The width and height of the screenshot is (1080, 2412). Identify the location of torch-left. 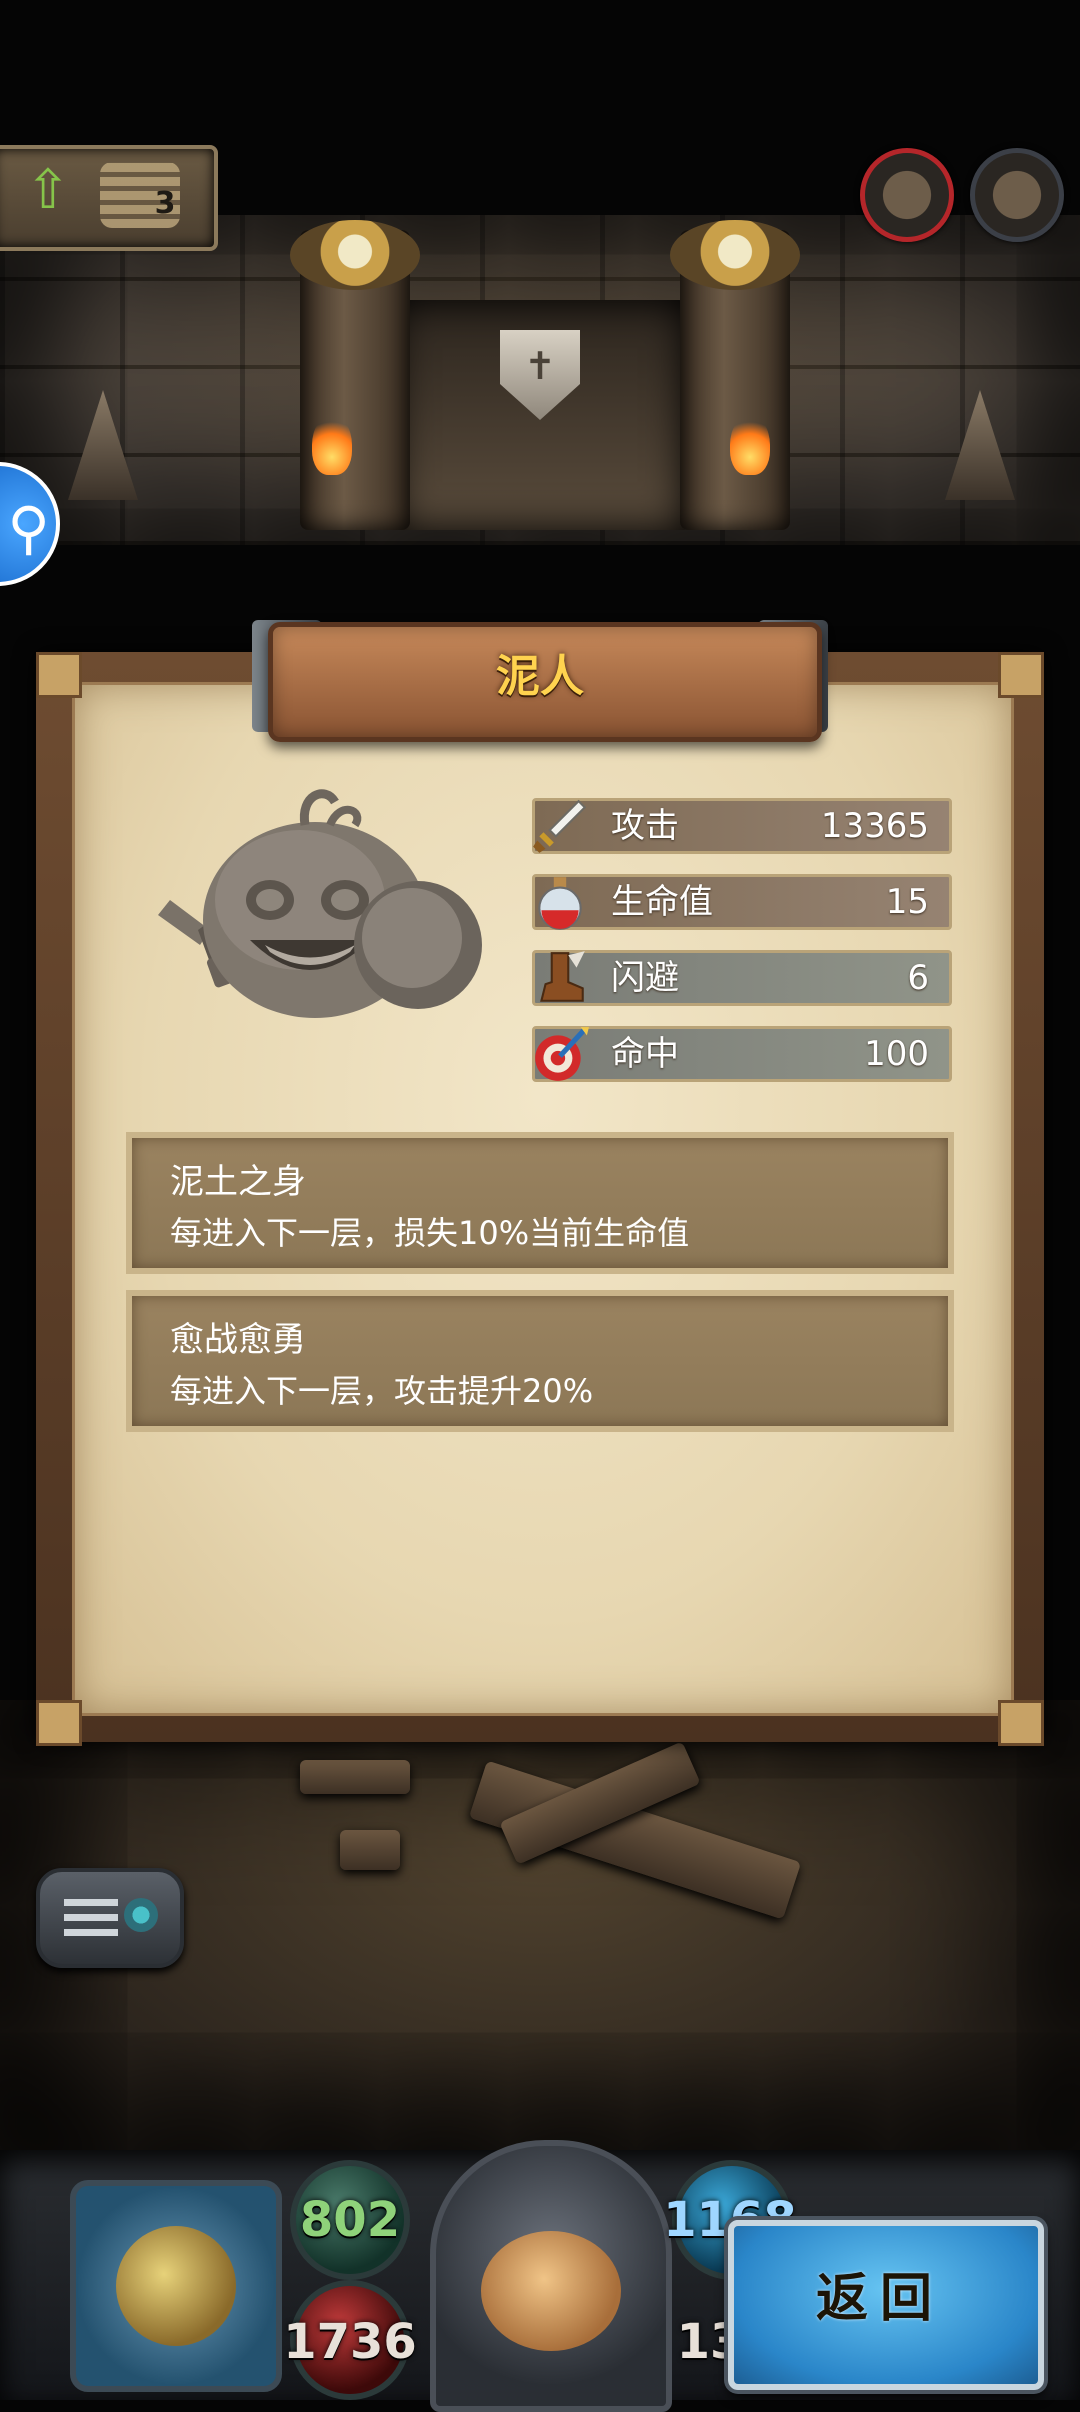
(332, 445).